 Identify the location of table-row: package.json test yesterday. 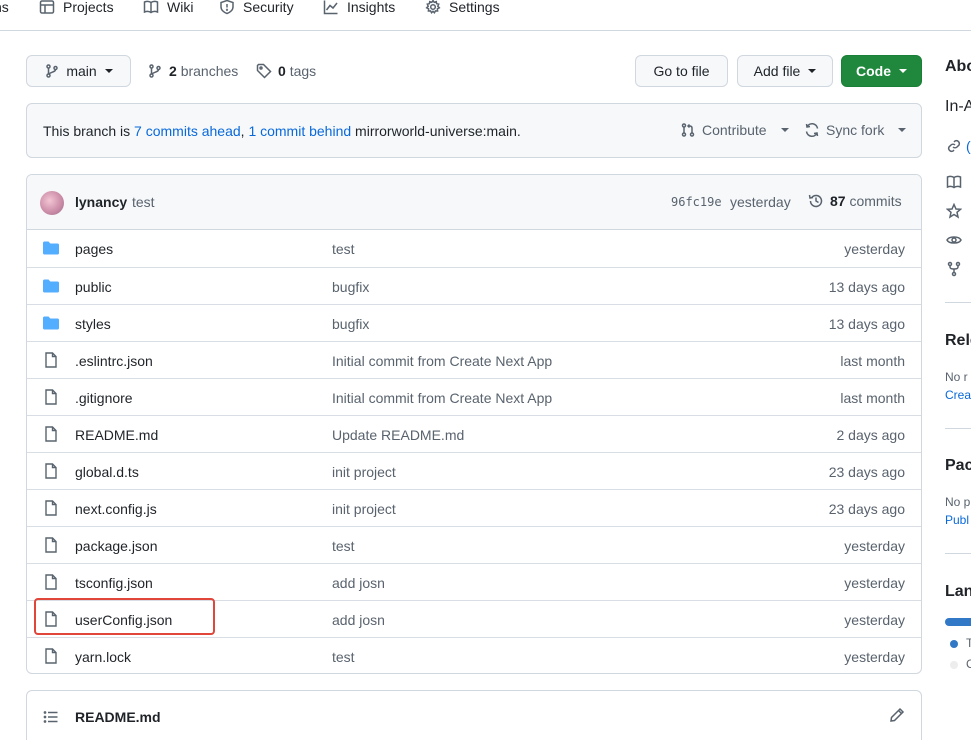
(474, 544).